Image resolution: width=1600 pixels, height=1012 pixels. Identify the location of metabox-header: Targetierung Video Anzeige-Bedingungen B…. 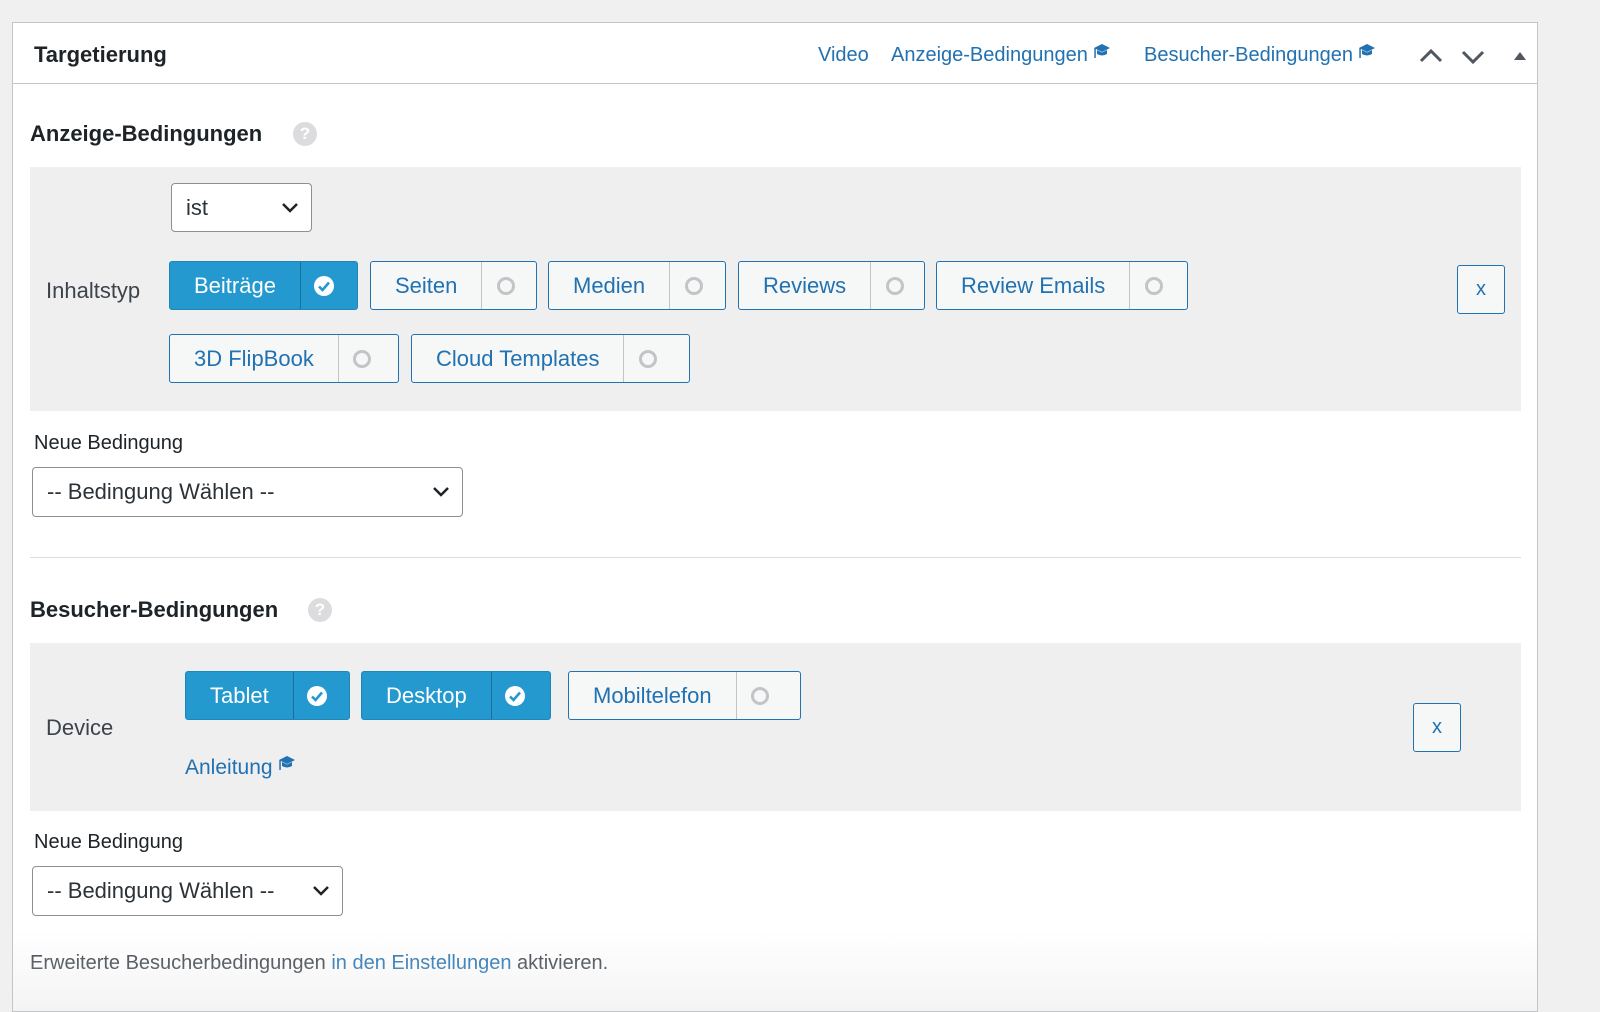
(775, 53).